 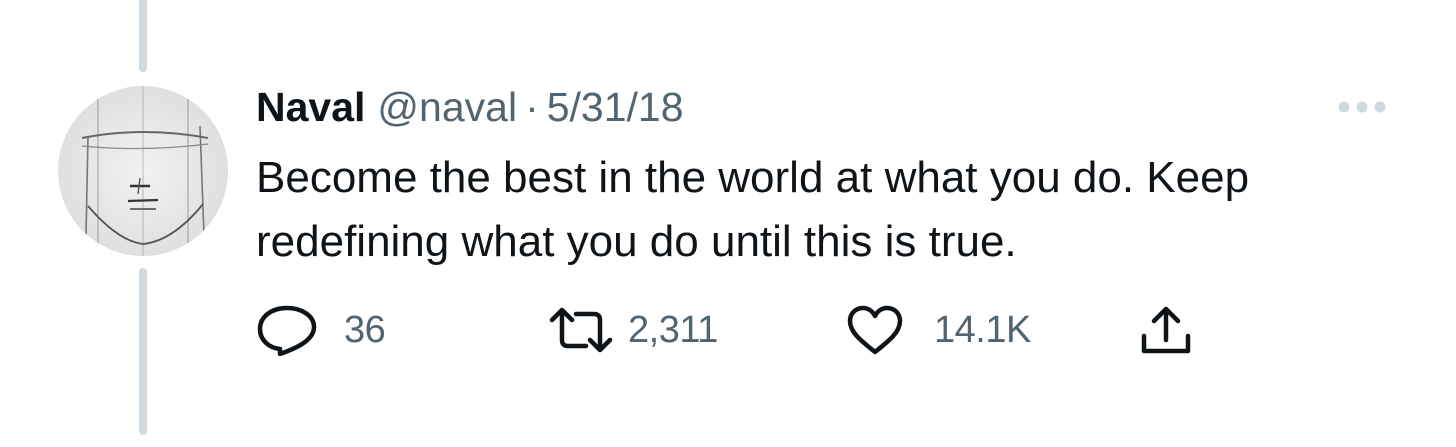 What do you see at coordinates (143, 351) in the screenshot?
I see `thread-line-bottom` at bounding box center [143, 351].